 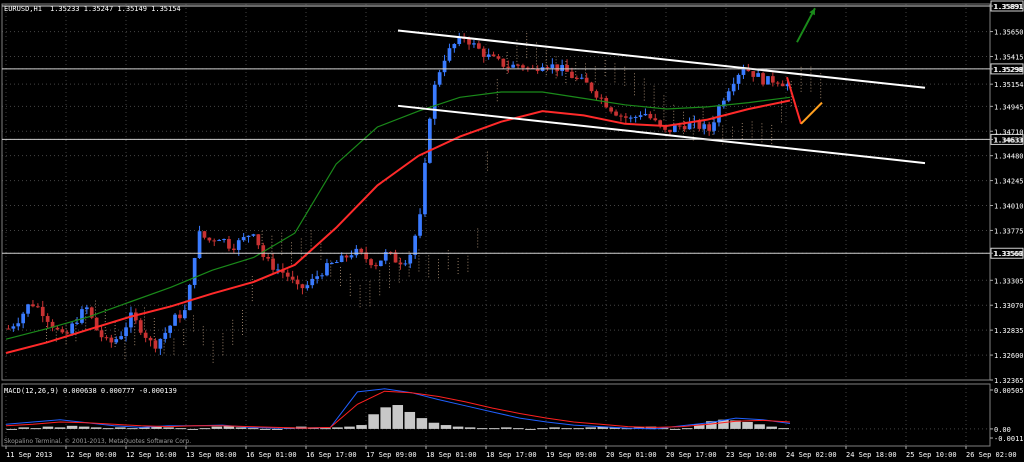 What do you see at coordinates (1009, 33) in the screenshot?
I see `price-tick-label: 1.35650` at bounding box center [1009, 33].